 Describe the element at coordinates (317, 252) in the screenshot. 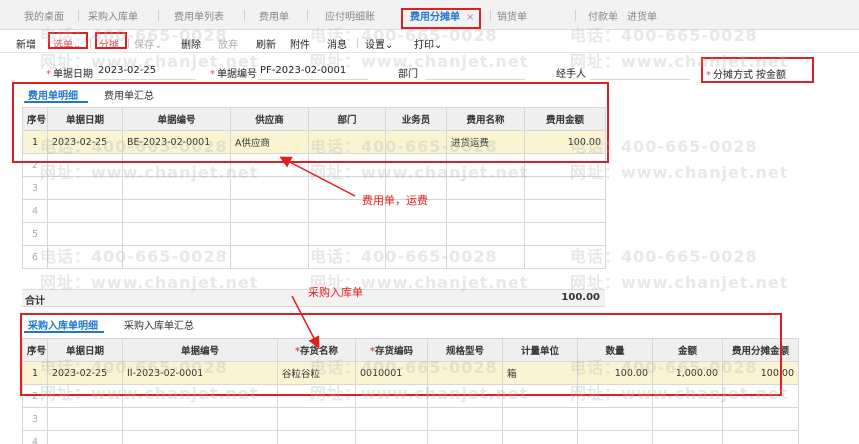

I see `annotation-arrows` at that location.